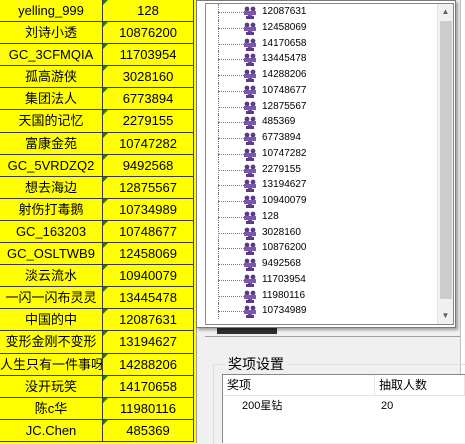 The height and width of the screenshot is (444, 465). I want to click on tree-item: 11703954, so click(321, 279).